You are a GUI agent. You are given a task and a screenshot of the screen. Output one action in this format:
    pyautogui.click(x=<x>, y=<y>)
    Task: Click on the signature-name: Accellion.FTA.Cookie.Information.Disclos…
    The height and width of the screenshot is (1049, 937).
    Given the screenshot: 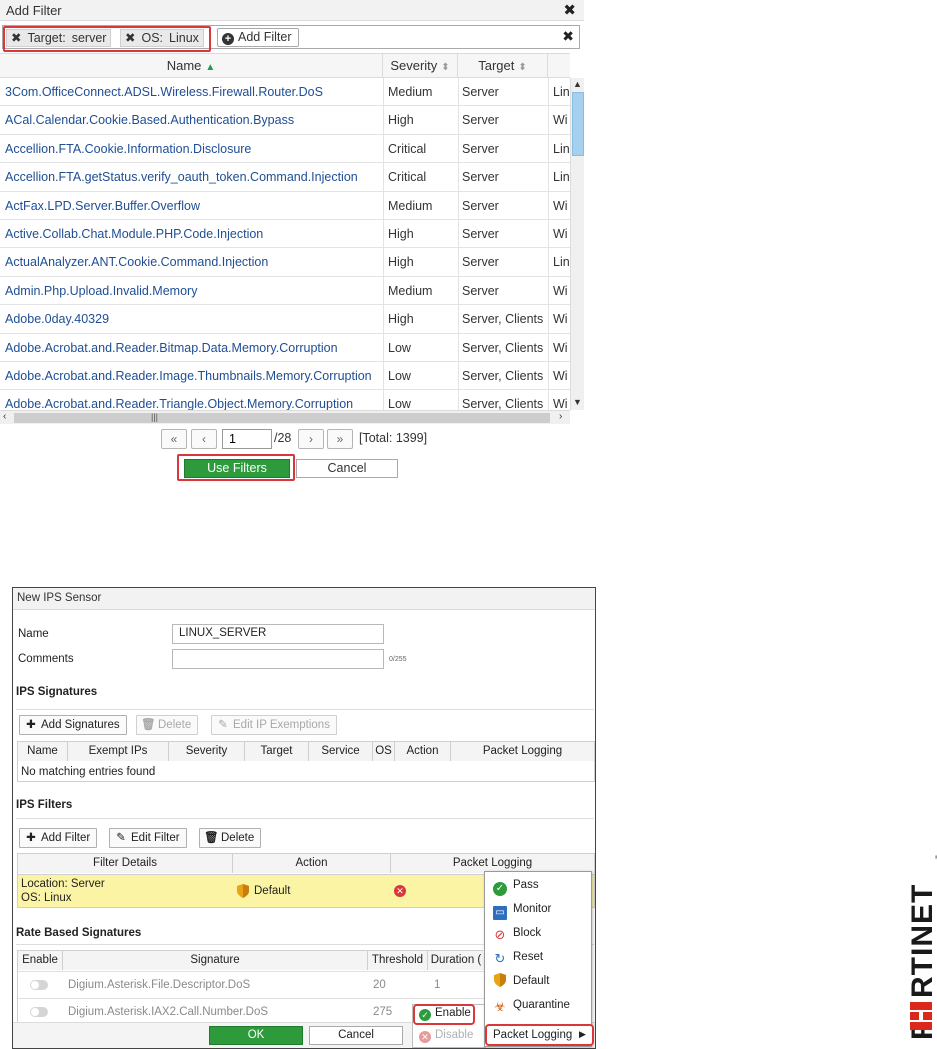 What is the action you would take?
    pyautogui.click(x=193, y=149)
    